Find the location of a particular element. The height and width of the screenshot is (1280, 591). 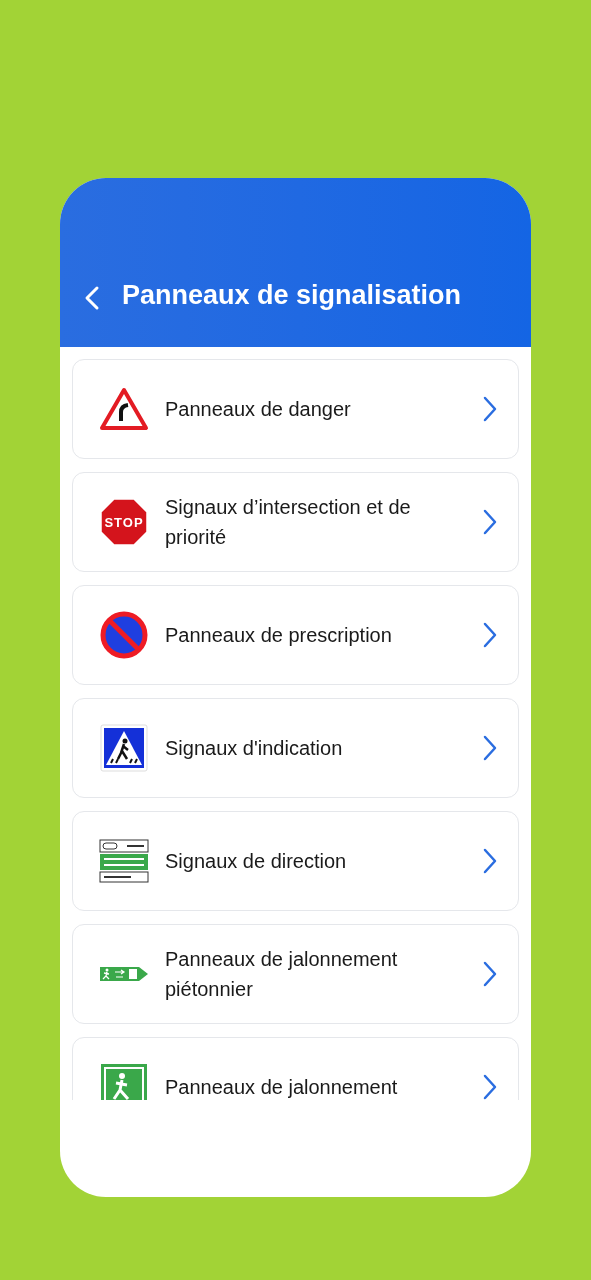

category-card: Signaux d'indication is located at coordinates (295, 748).